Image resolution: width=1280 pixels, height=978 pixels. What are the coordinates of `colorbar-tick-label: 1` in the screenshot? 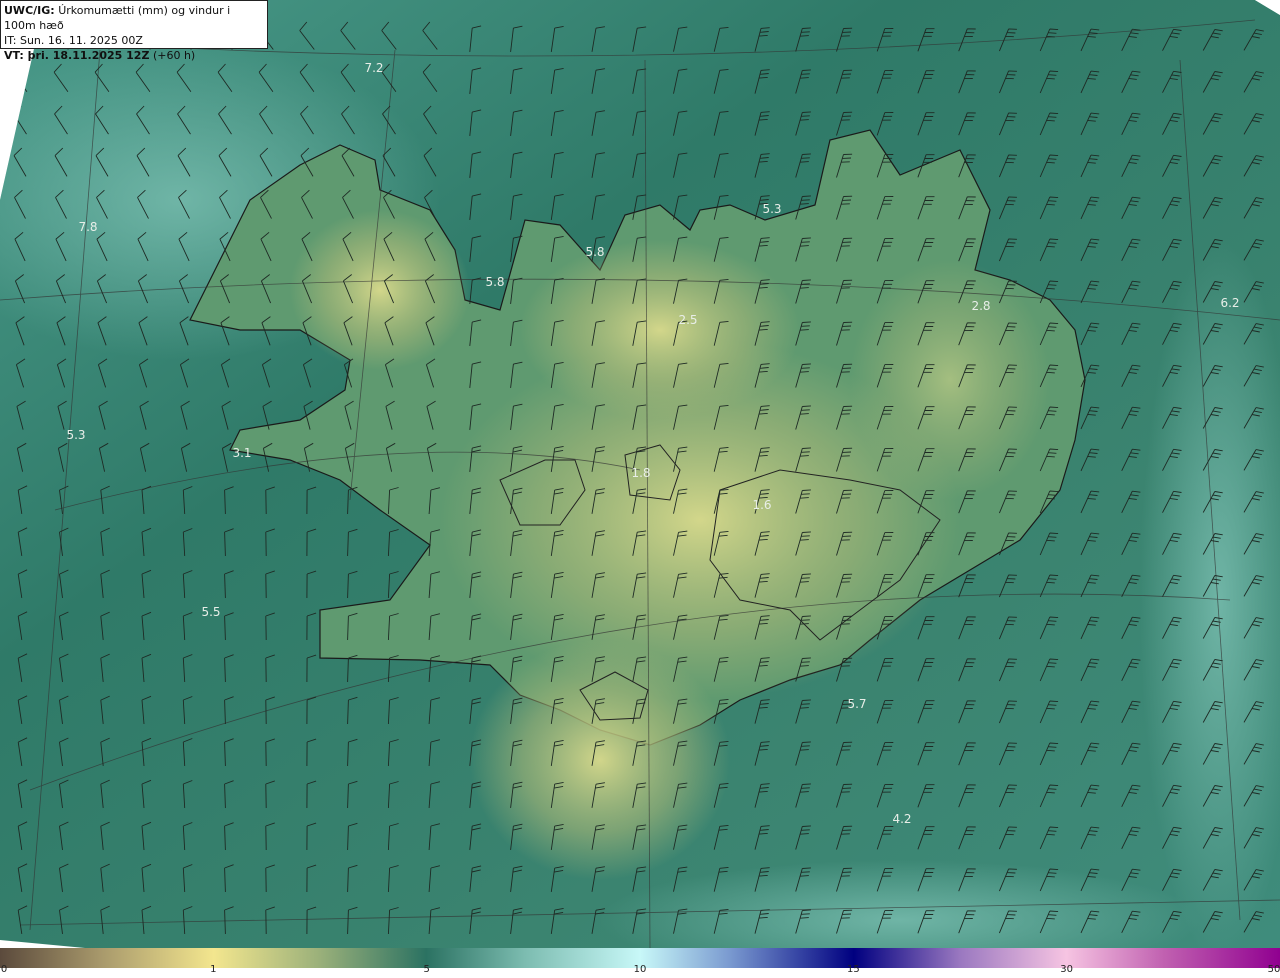 It's located at (213, 969).